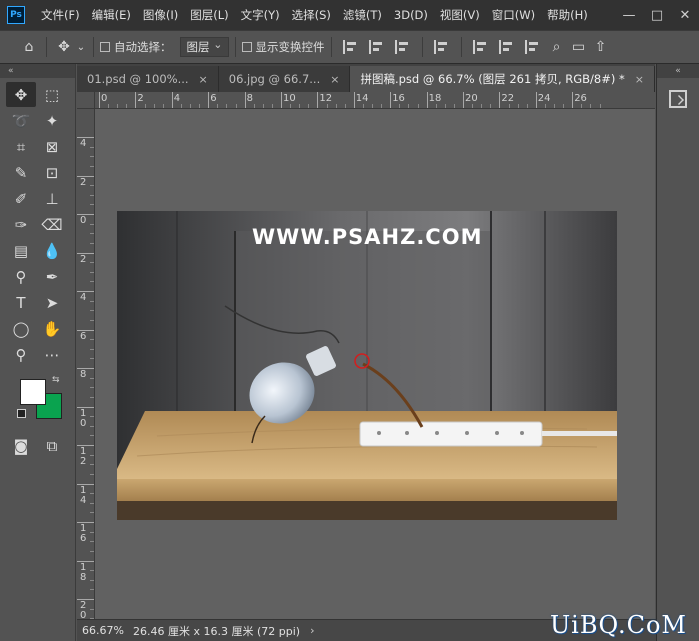 The height and width of the screenshot is (641, 699). Describe the element at coordinates (402, 47) in the screenshot. I see `align-right-icon` at that location.